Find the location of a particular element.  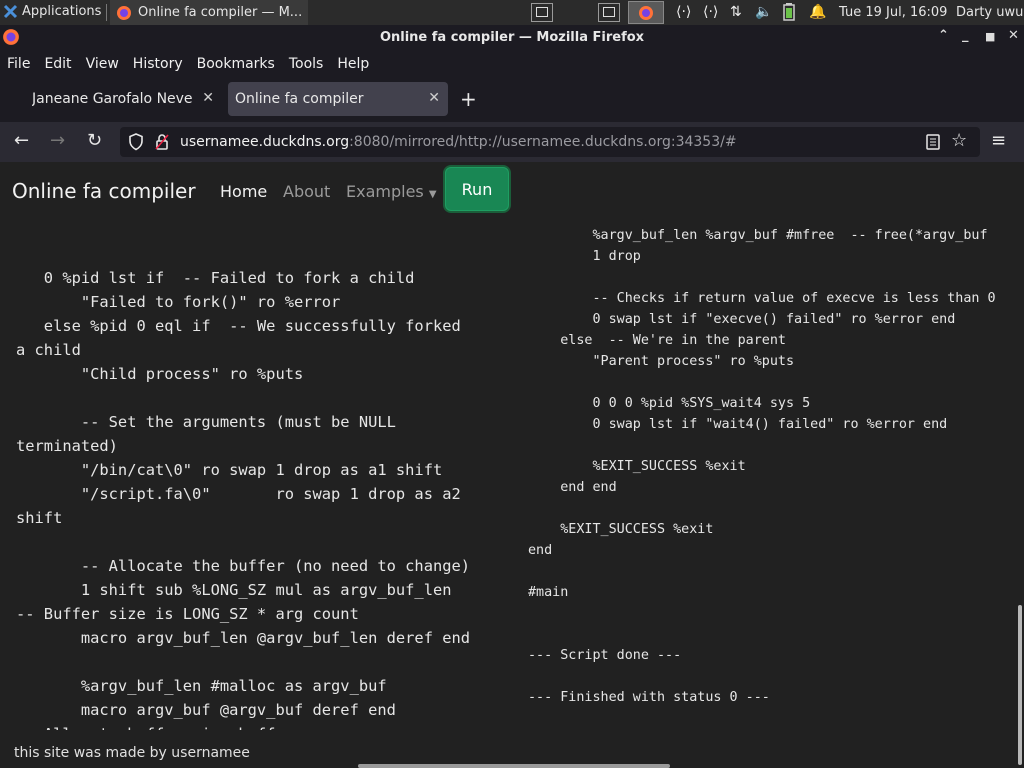

nav-about: About is located at coordinates (306, 191).